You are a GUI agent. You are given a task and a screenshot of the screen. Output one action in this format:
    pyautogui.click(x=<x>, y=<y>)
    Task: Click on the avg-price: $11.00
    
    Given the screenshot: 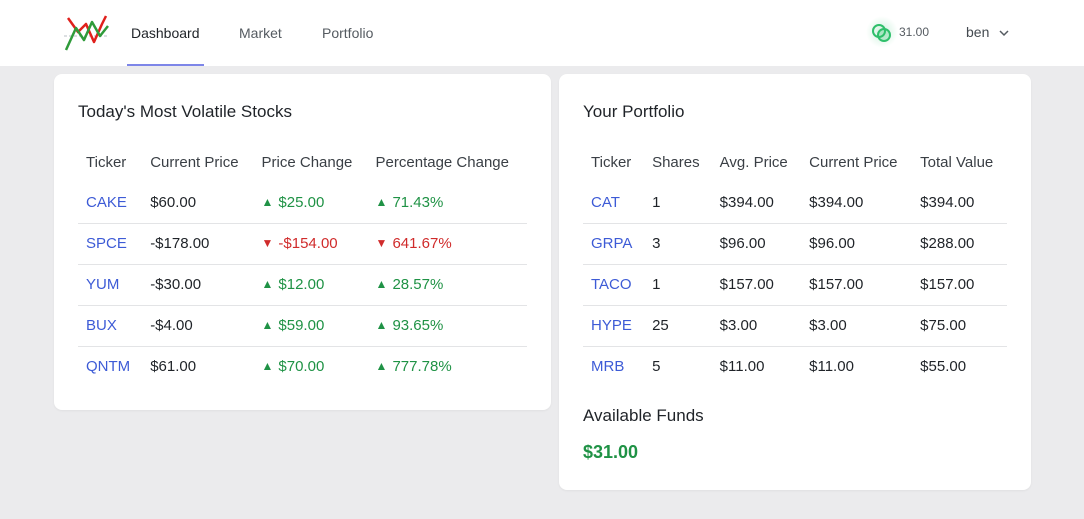 What is the action you would take?
    pyautogui.click(x=756, y=366)
    